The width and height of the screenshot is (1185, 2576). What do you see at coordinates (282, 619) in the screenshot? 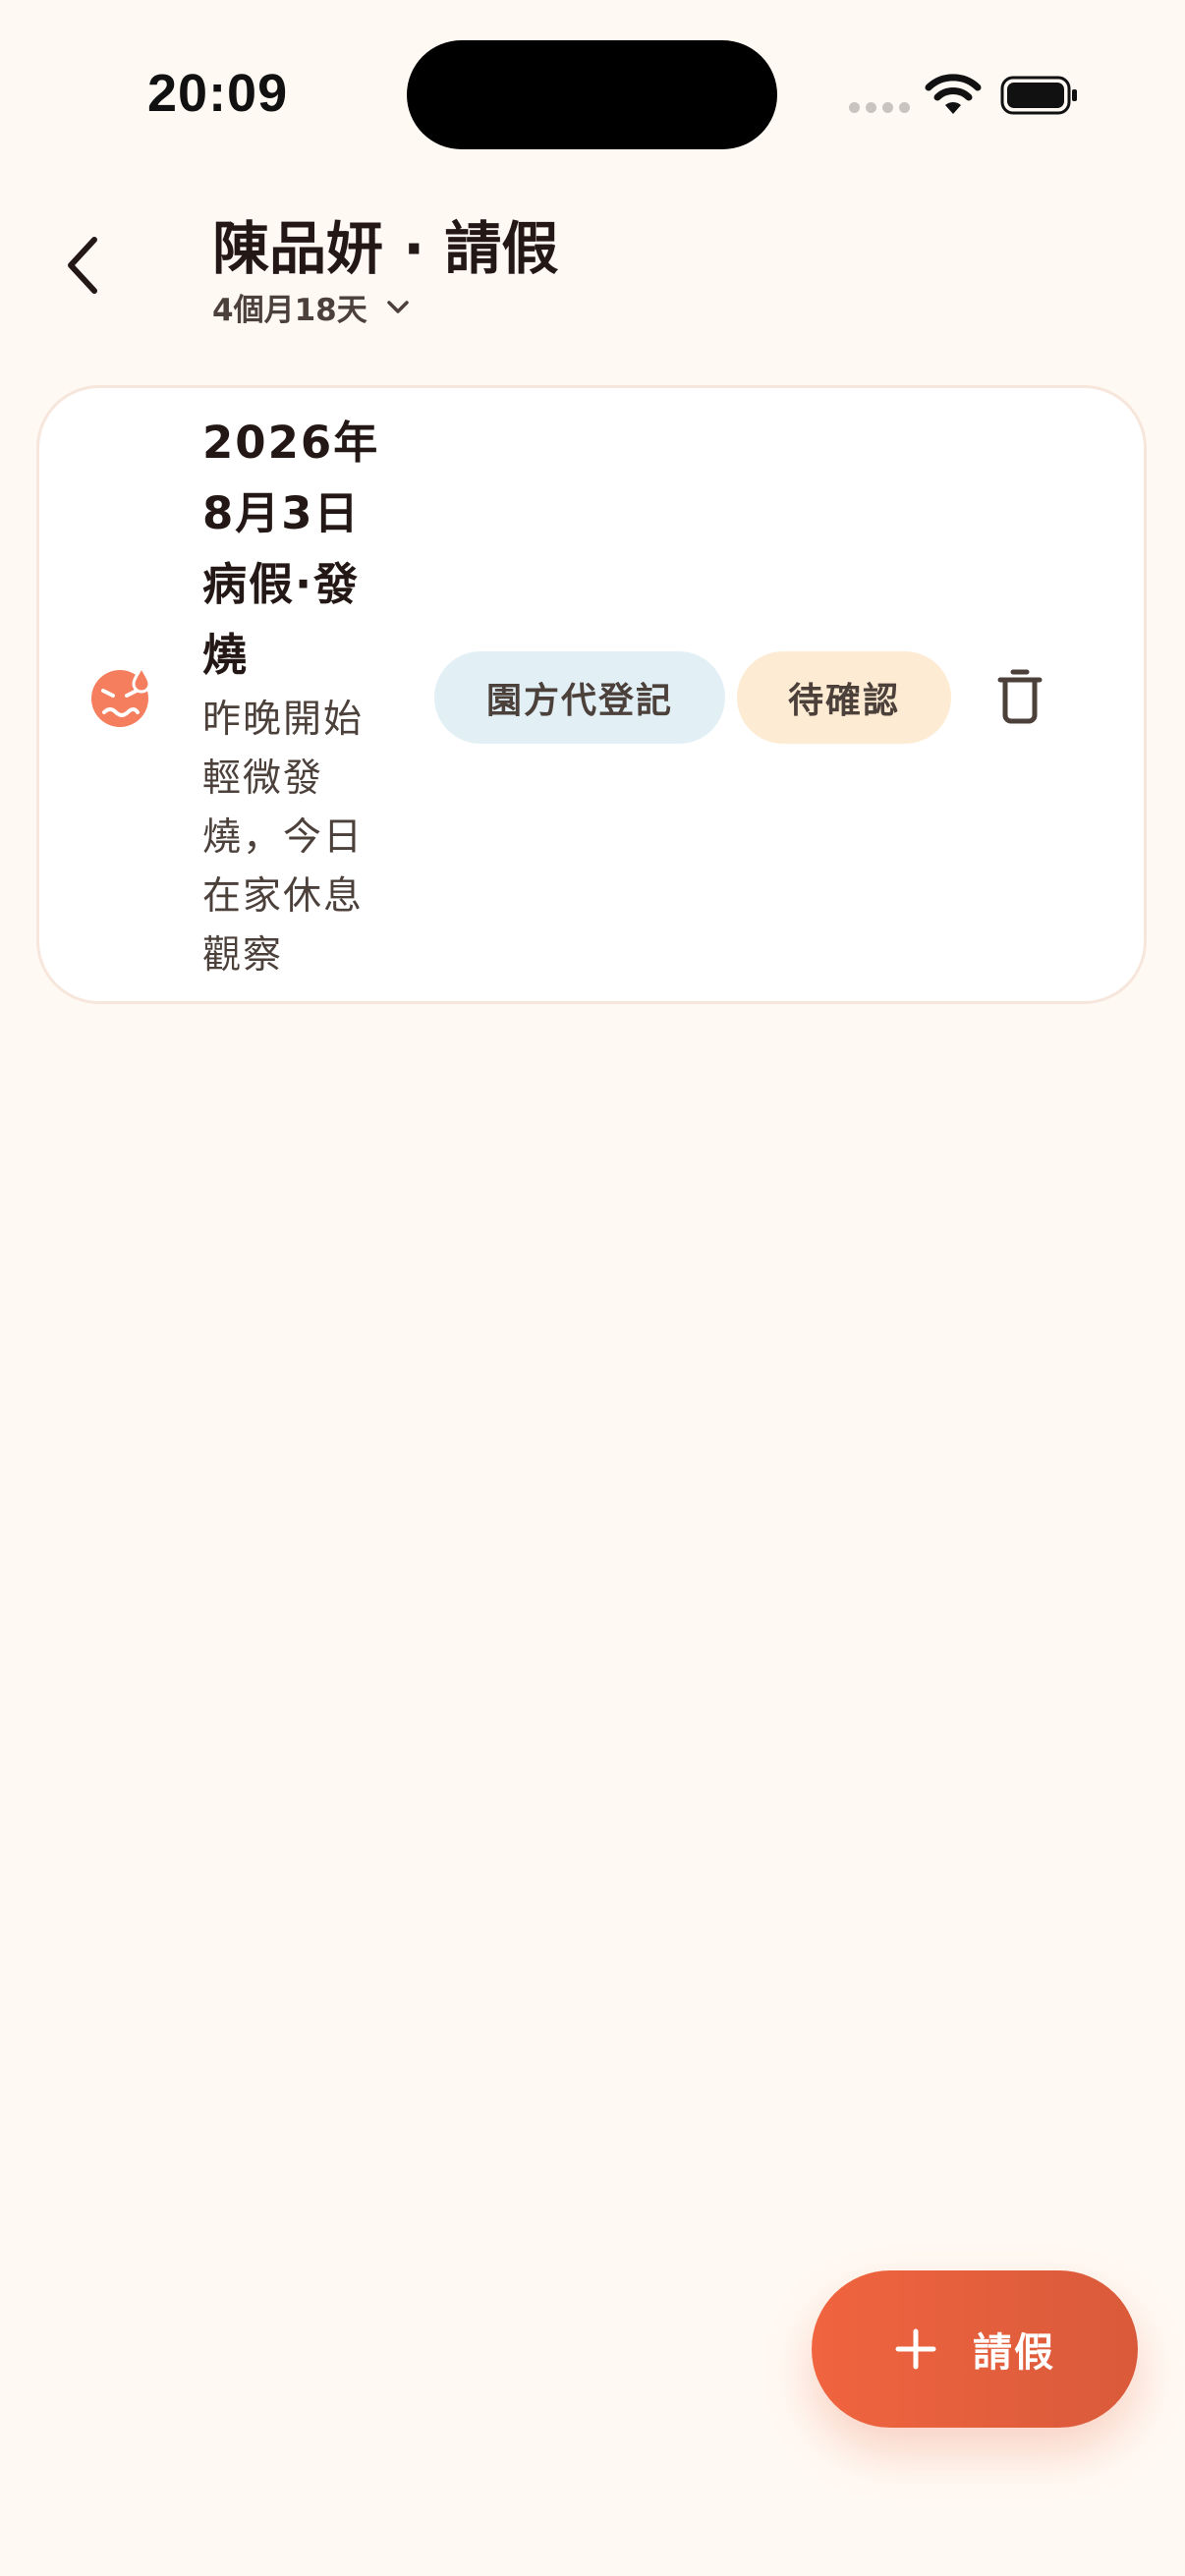
I see `leave-type: 病假·發燒` at bounding box center [282, 619].